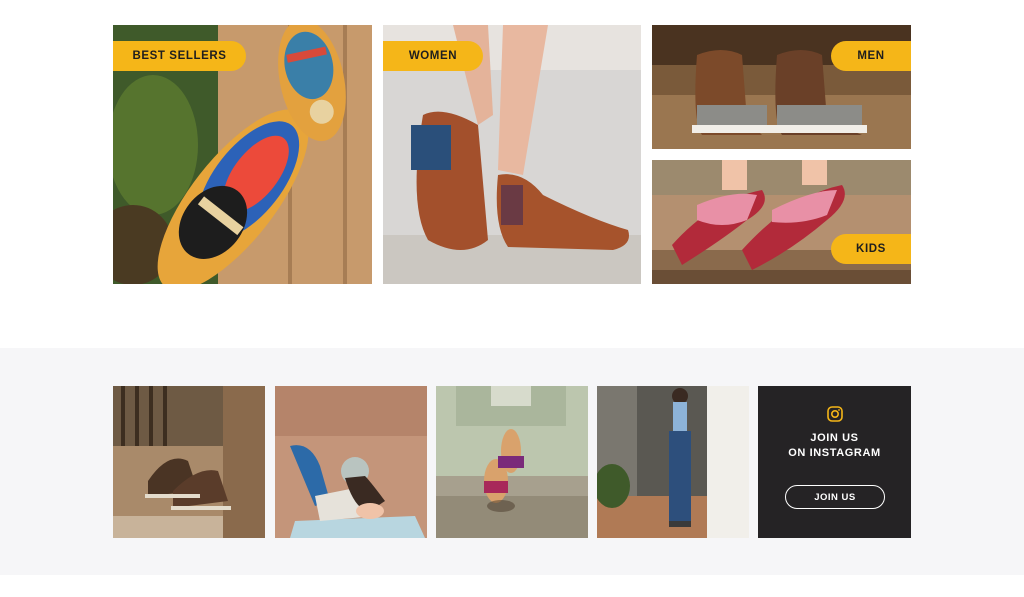 This screenshot has height=597, width=1024. Describe the element at coordinates (433, 56) in the screenshot. I see `women-label: WOMEN` at that location.